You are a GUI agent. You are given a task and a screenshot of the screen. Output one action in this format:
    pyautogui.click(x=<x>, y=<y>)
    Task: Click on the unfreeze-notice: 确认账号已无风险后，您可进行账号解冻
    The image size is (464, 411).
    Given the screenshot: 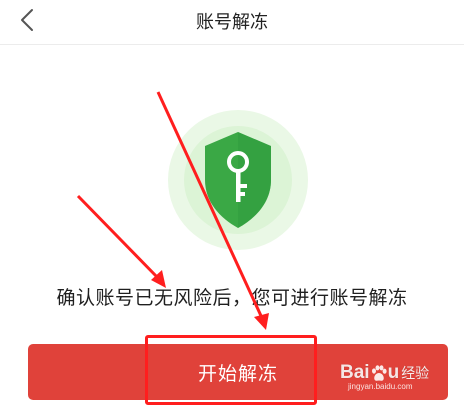 What is the action you would take?
    pyautogui.click(x=232, y=298)
    